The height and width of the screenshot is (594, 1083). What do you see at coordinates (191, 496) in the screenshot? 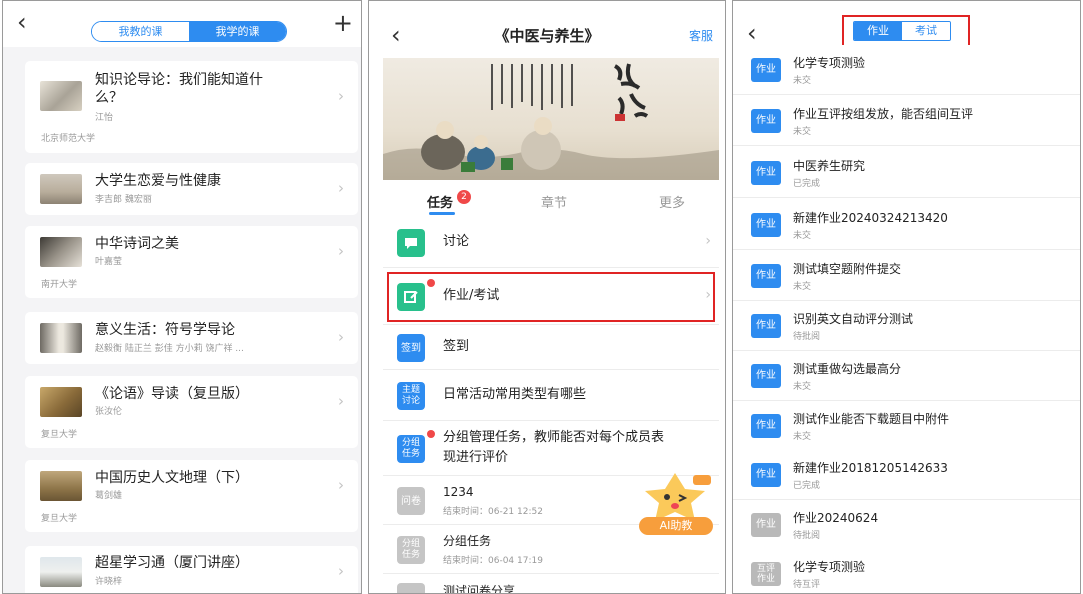
I see `course-card: 中国历史人文地理（下） 葛剑雄 复旦大学 ›` at bounding box center [191, 496].